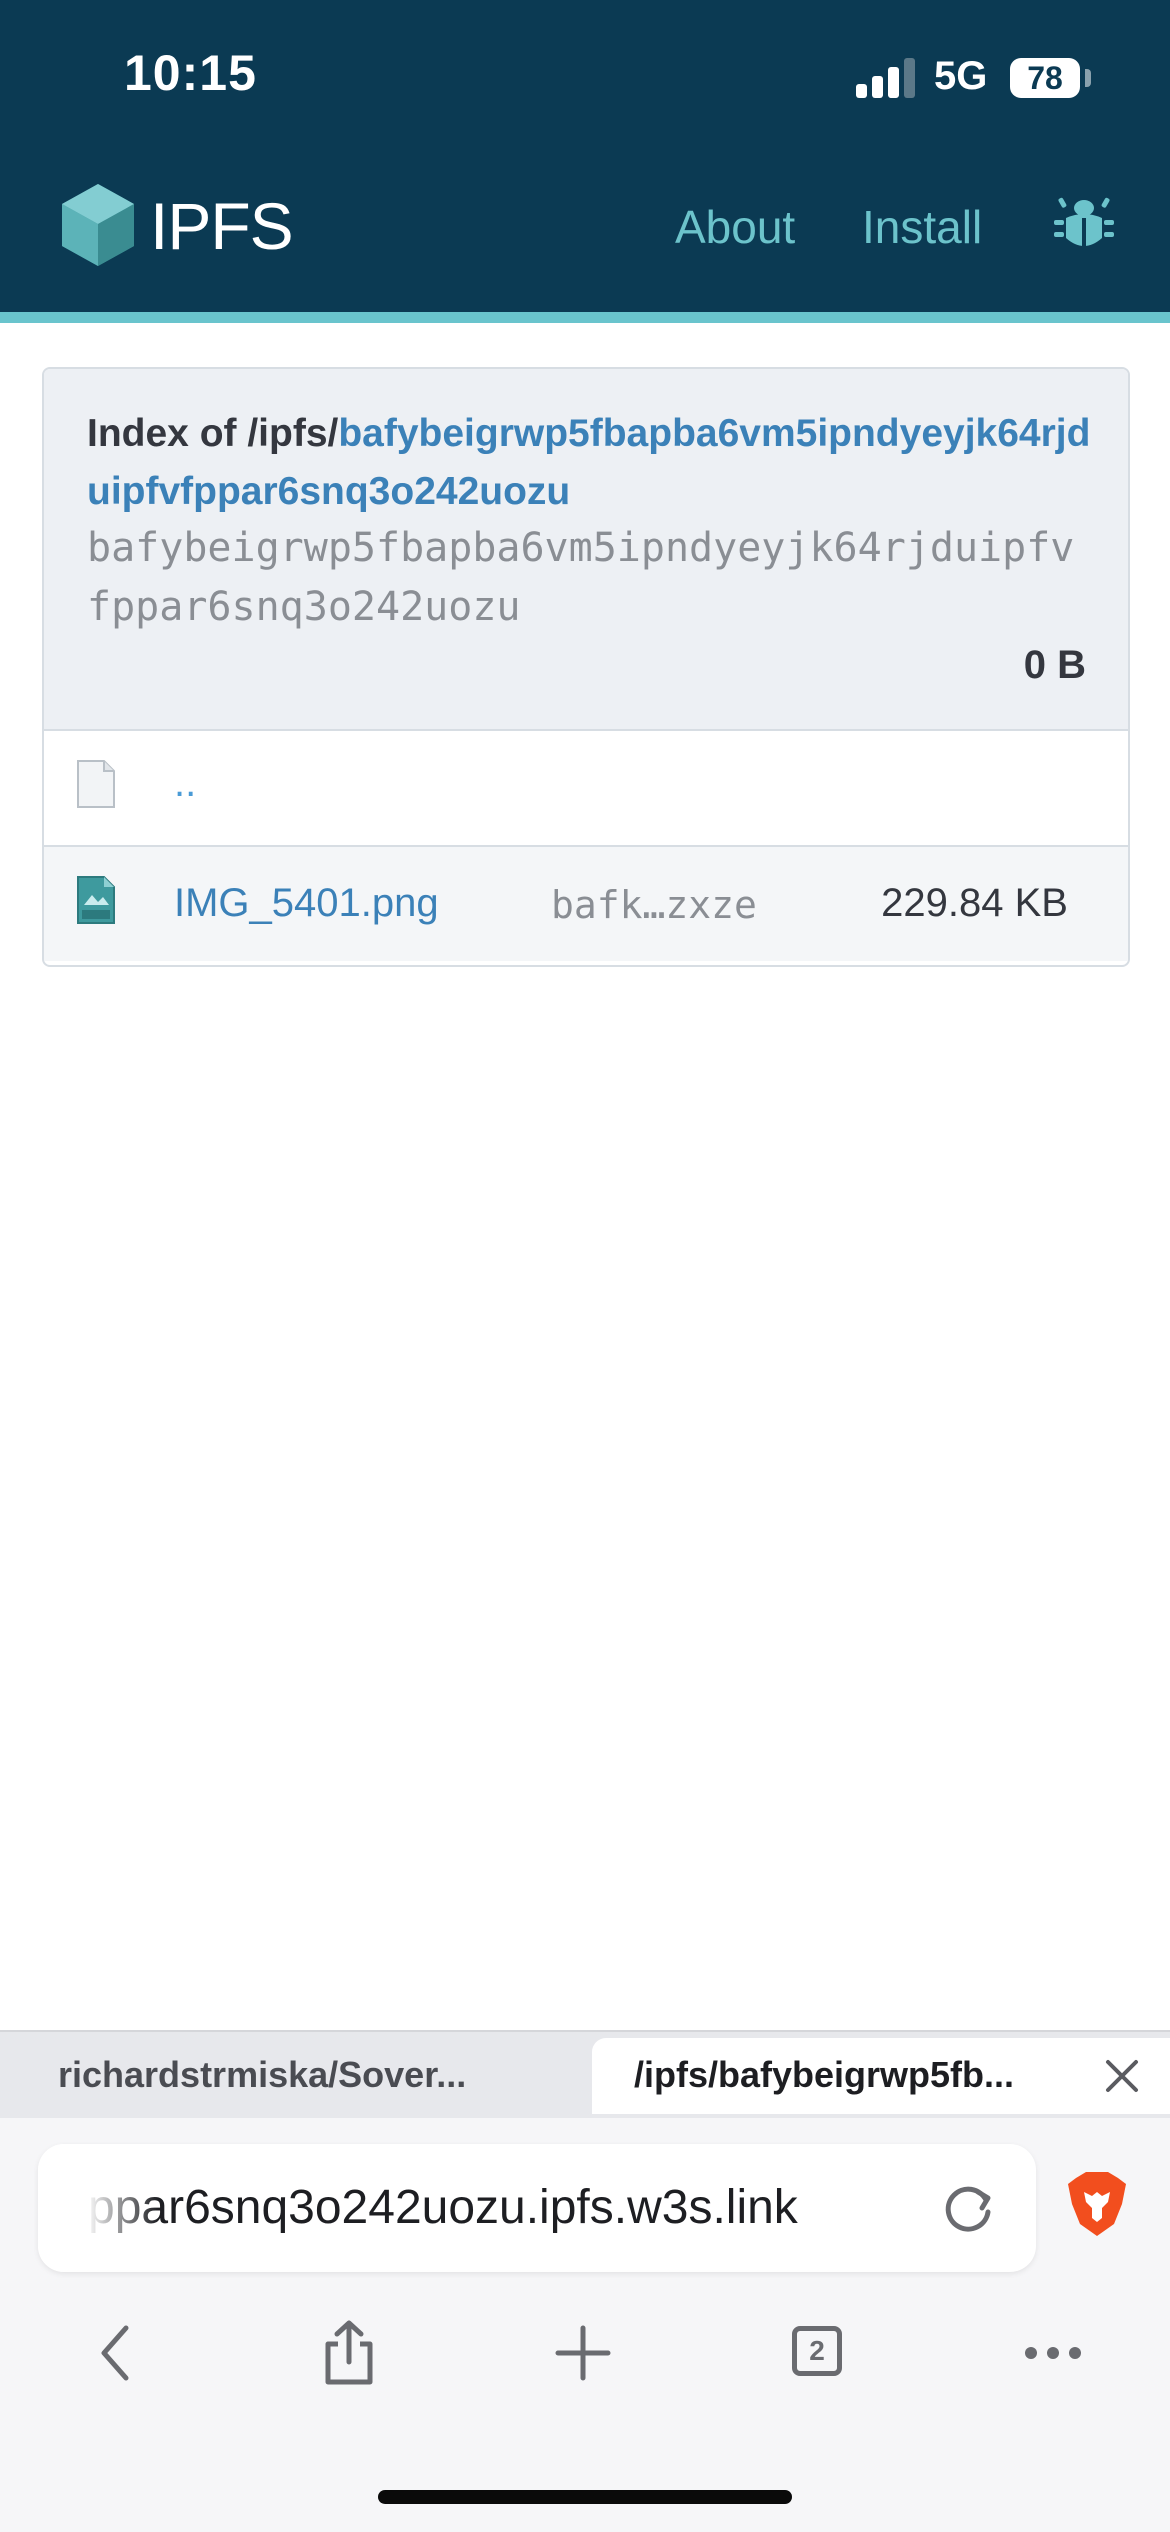 This screenshot has width=1170, height=2532. What do you see at coordinates (961, 76) in the screenshot?
I see `network-type: 5G` at bounding box center [961, 76].